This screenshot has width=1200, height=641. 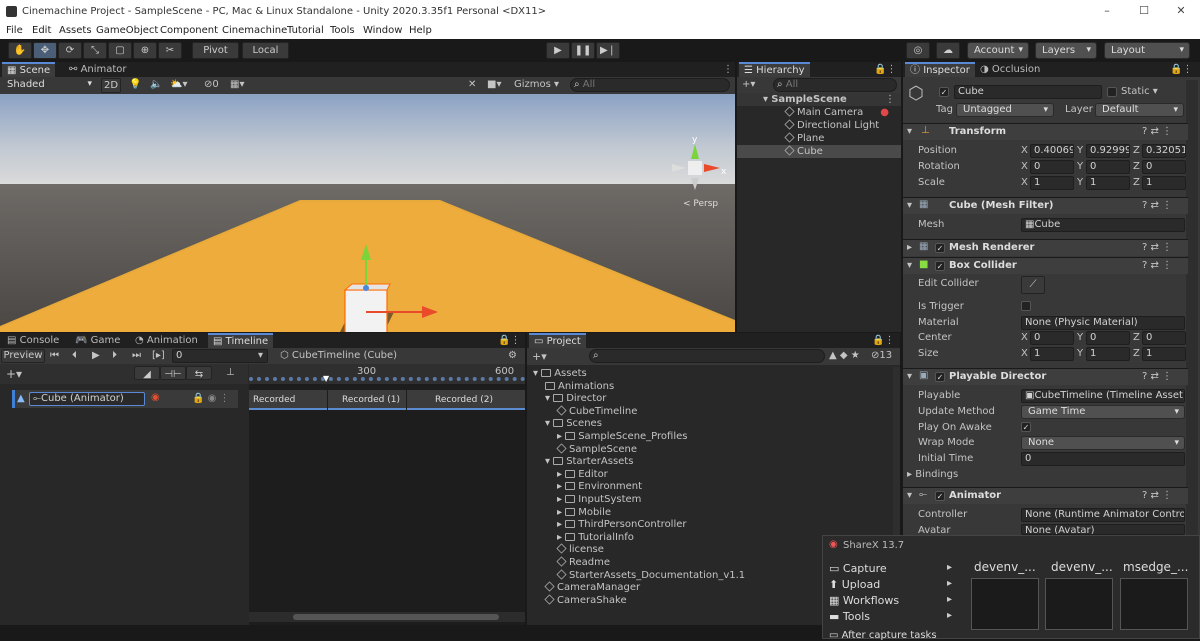 What do you see at coordinates (835, 85) in the screenshot?
I see `hierarchy-search-input: ⌕ All` at bounding box center [835, 85].